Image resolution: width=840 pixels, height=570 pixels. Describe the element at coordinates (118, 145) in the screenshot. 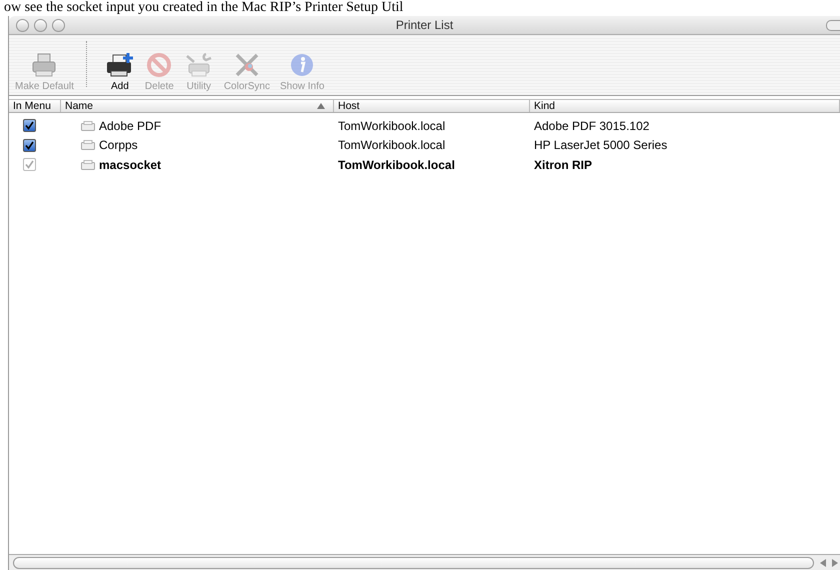

I see `printer-name: Corpps` at that location.